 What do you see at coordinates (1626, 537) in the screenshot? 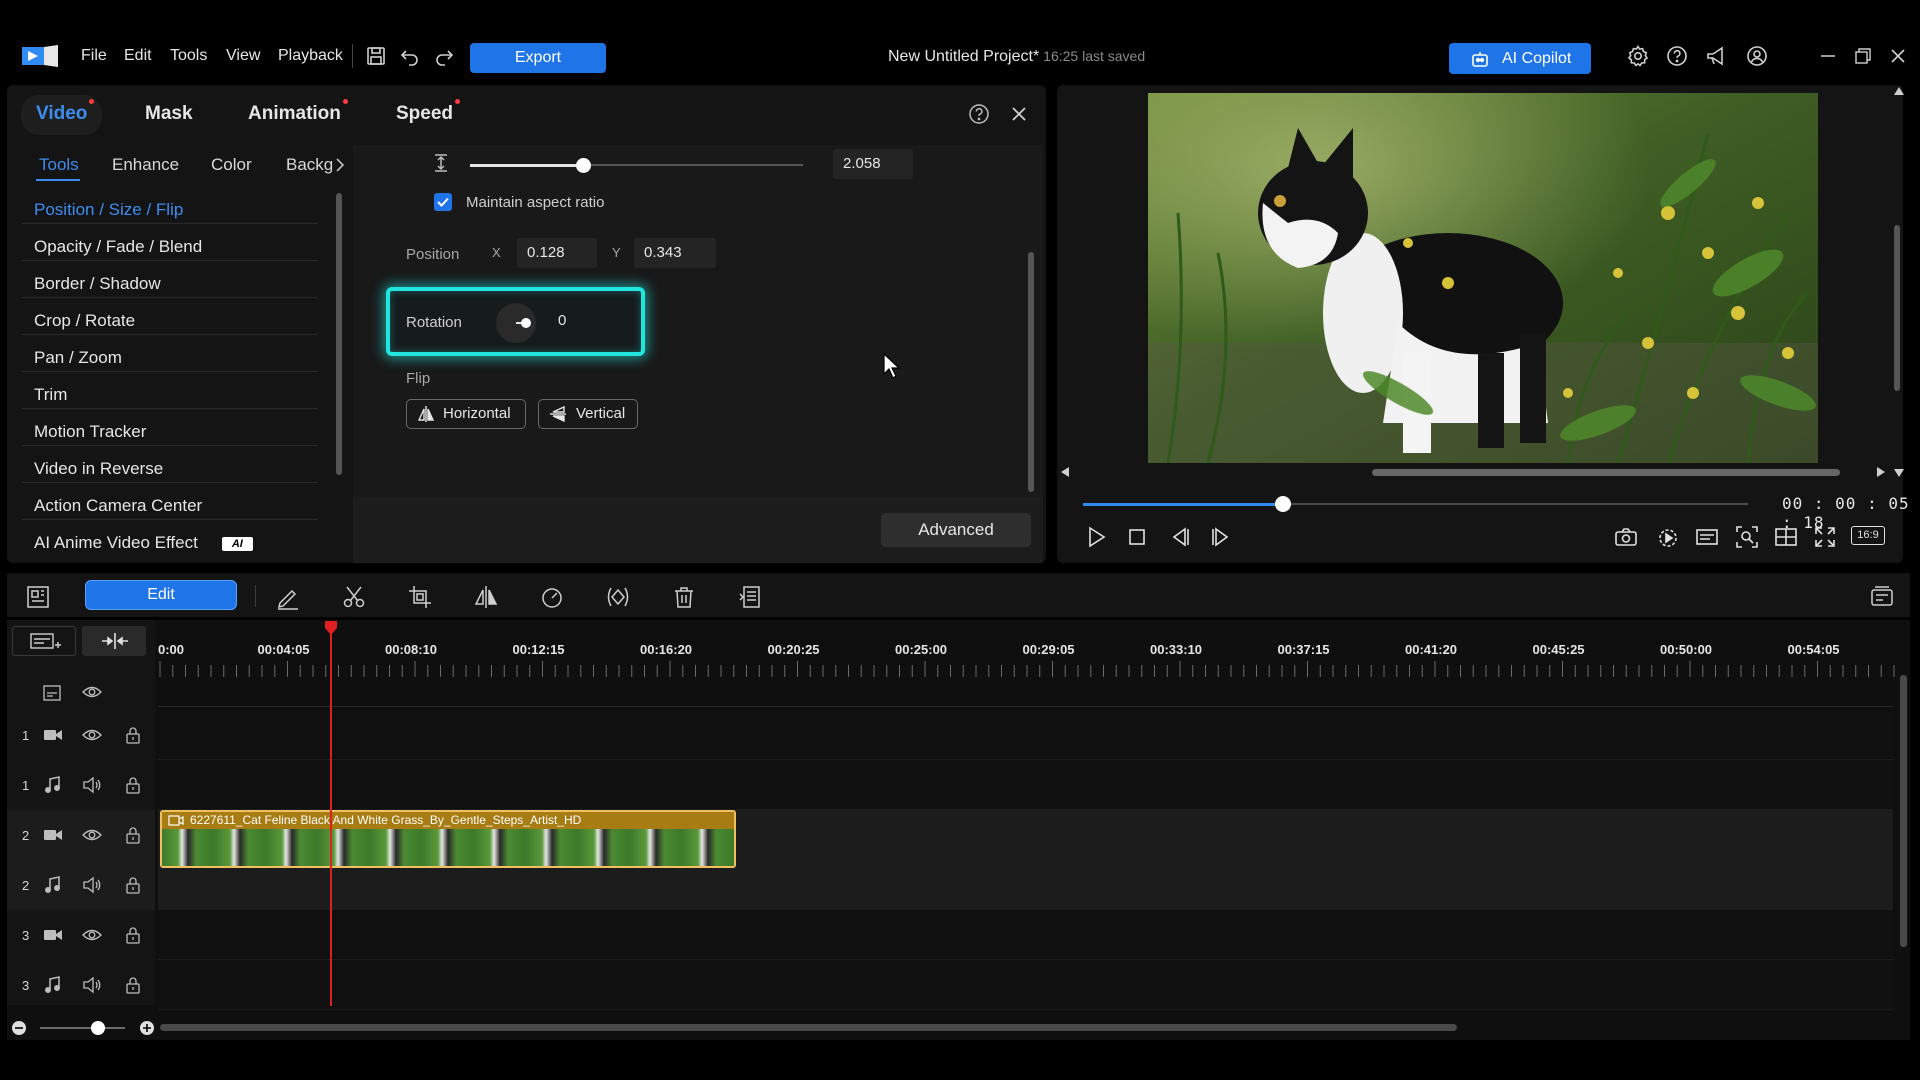
I see `snapshot-camera-icon` at bounding box center [1626, 537].